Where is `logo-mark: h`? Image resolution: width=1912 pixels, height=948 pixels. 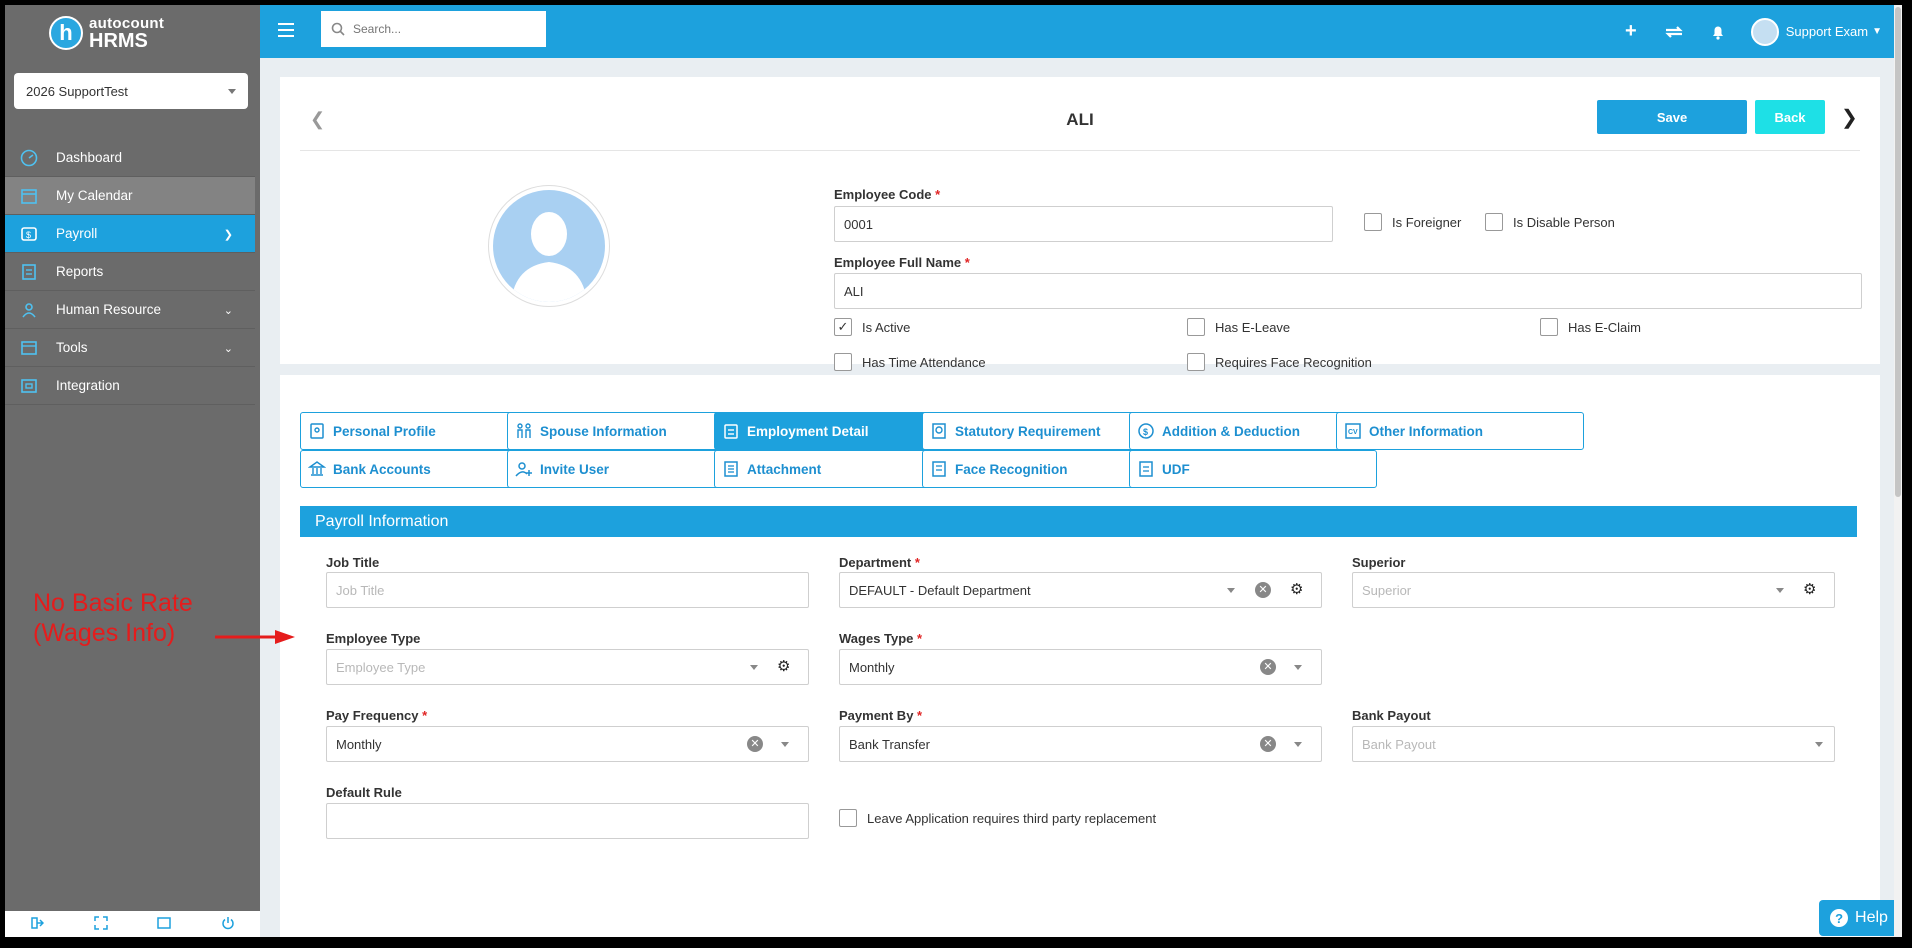 logo-mark: h is located at coordinates (66, 33).